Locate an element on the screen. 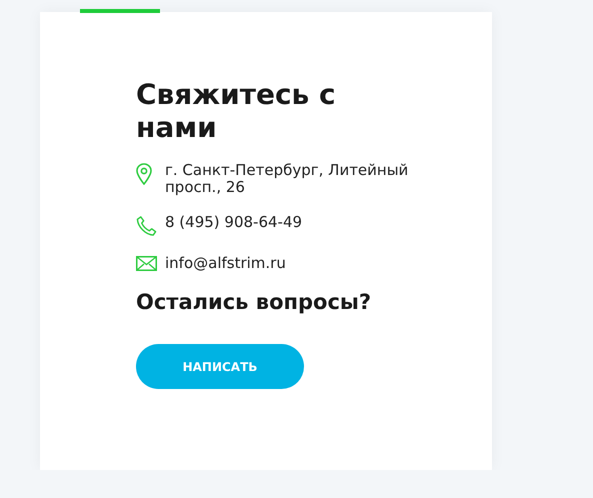  contact-text: info@alfstrim.ru is located at coordinates (225, 263).